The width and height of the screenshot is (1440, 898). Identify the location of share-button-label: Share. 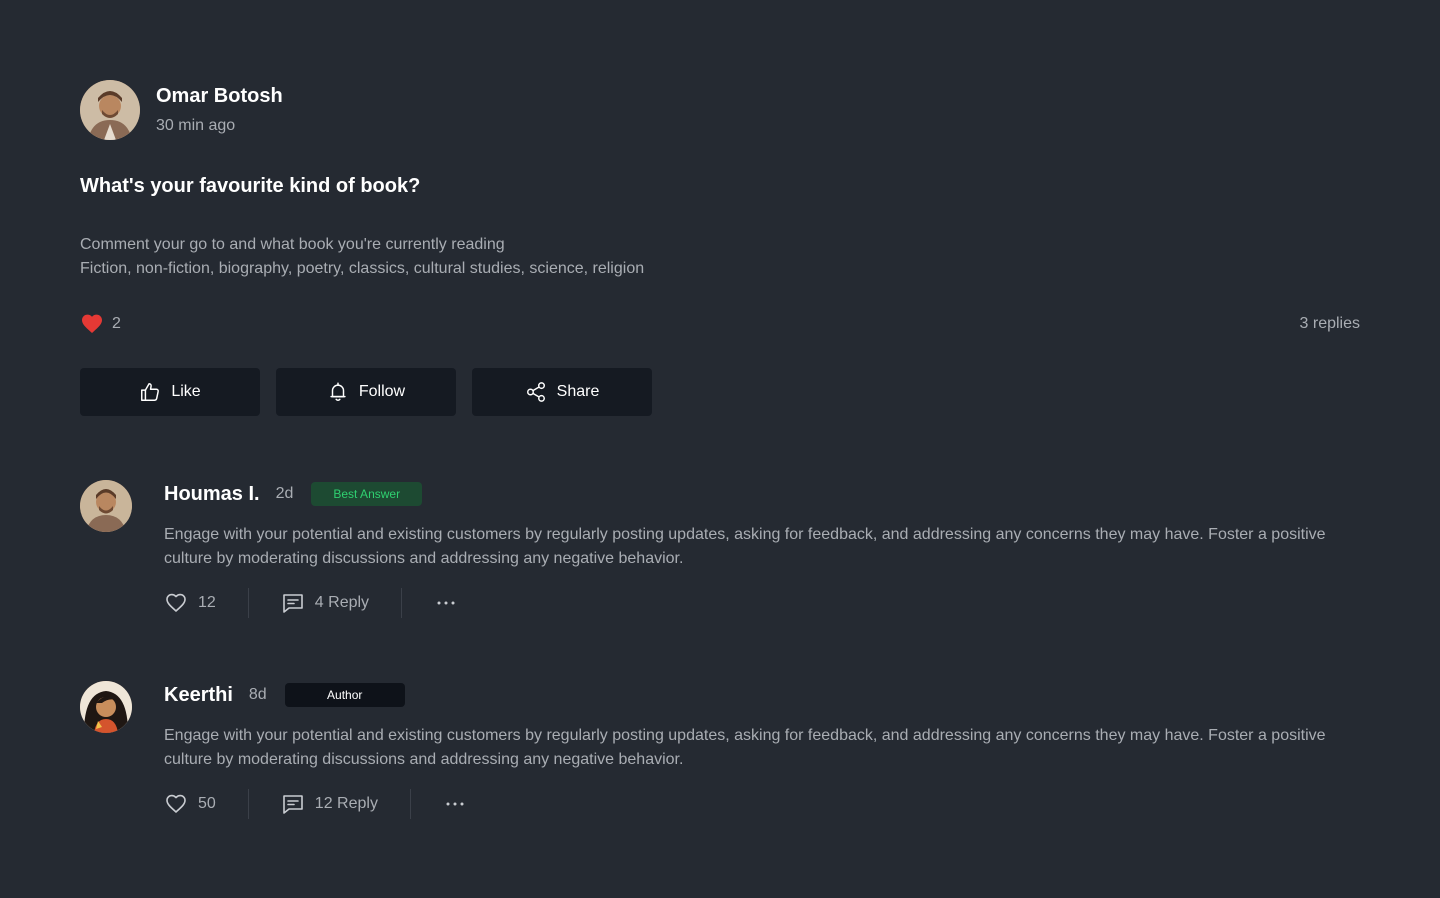
(578, 391).